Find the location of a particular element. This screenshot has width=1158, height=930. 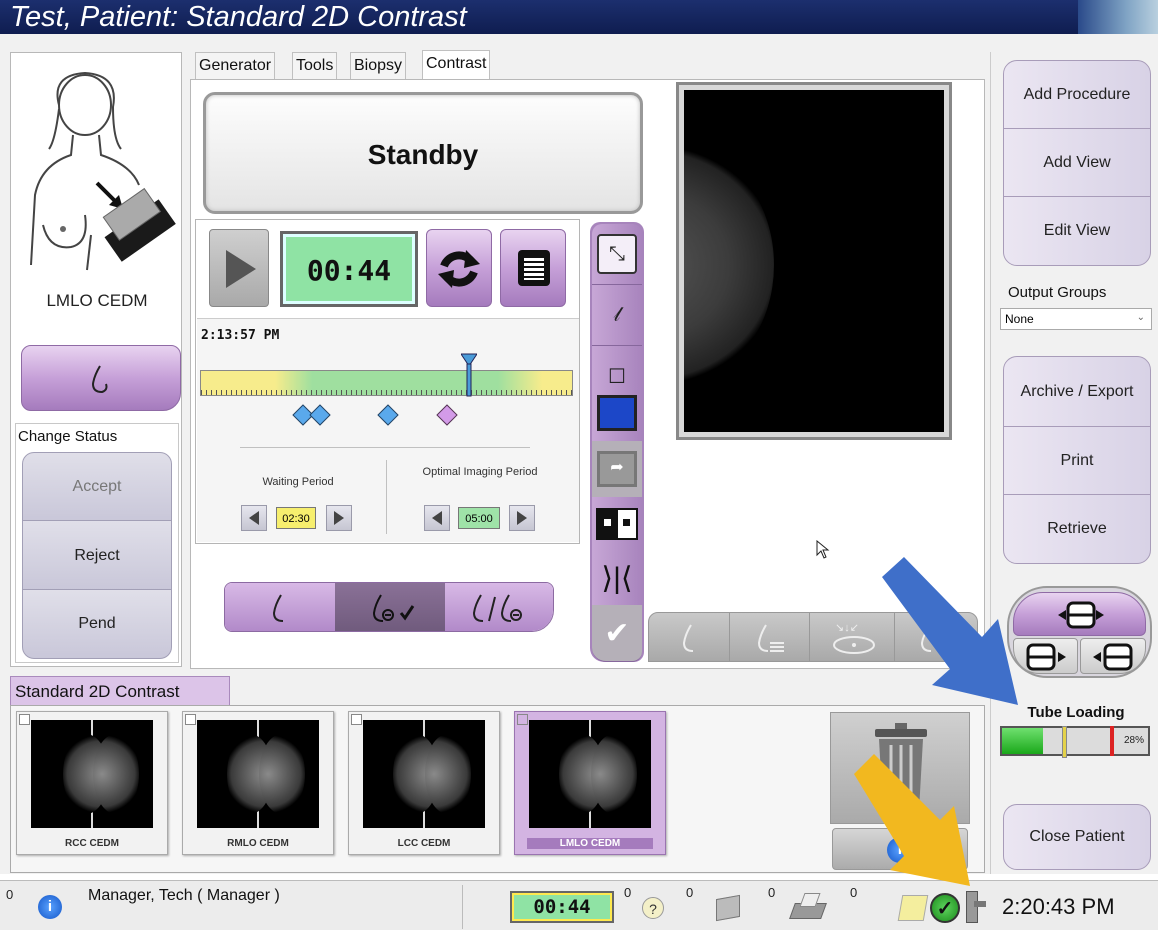

print-button: Print is located at coordinates (1077, 461).